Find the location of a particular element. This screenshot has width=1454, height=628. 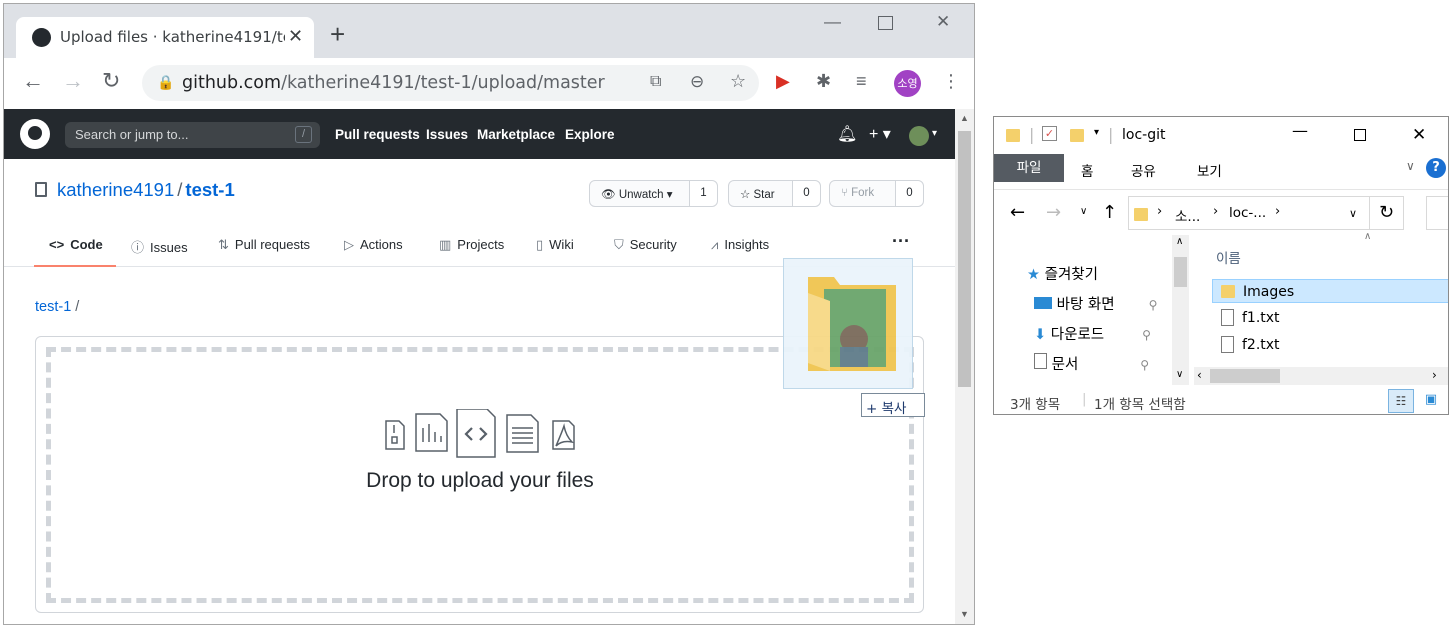

new-folder-icon is located at coordinates (1077, 135).